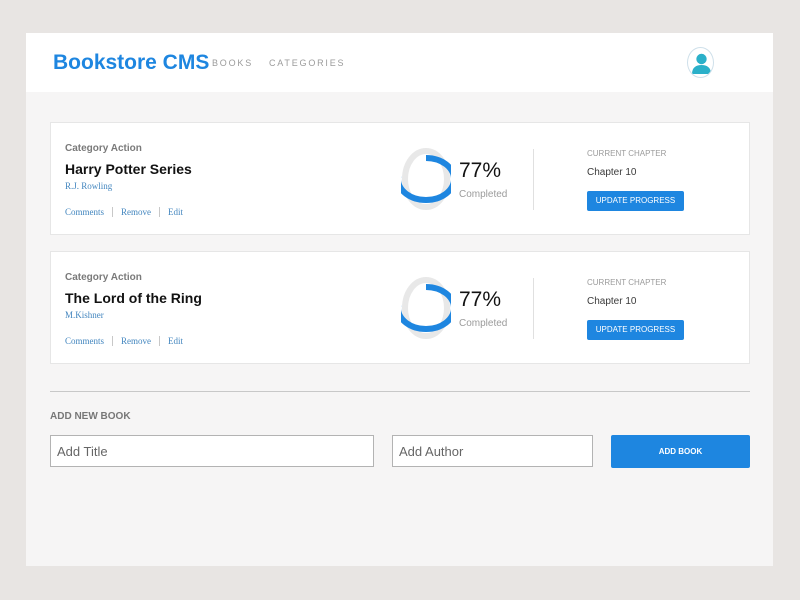 The height and width of the screenshot is (600, 800). What do you see at coordinates (400, 391) in the screenshot?
I see `section-divider` at bounding box center [400, 391].